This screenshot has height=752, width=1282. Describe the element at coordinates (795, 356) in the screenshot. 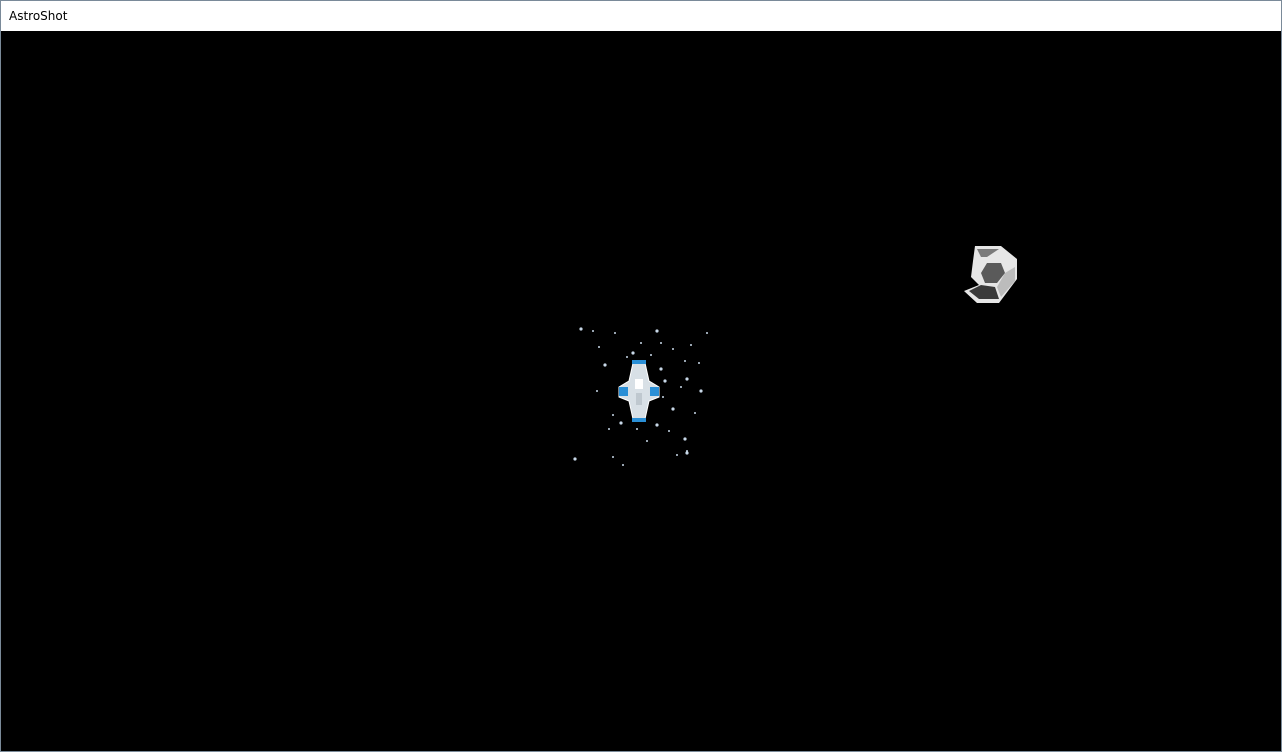

I see `game-scene` at that location.